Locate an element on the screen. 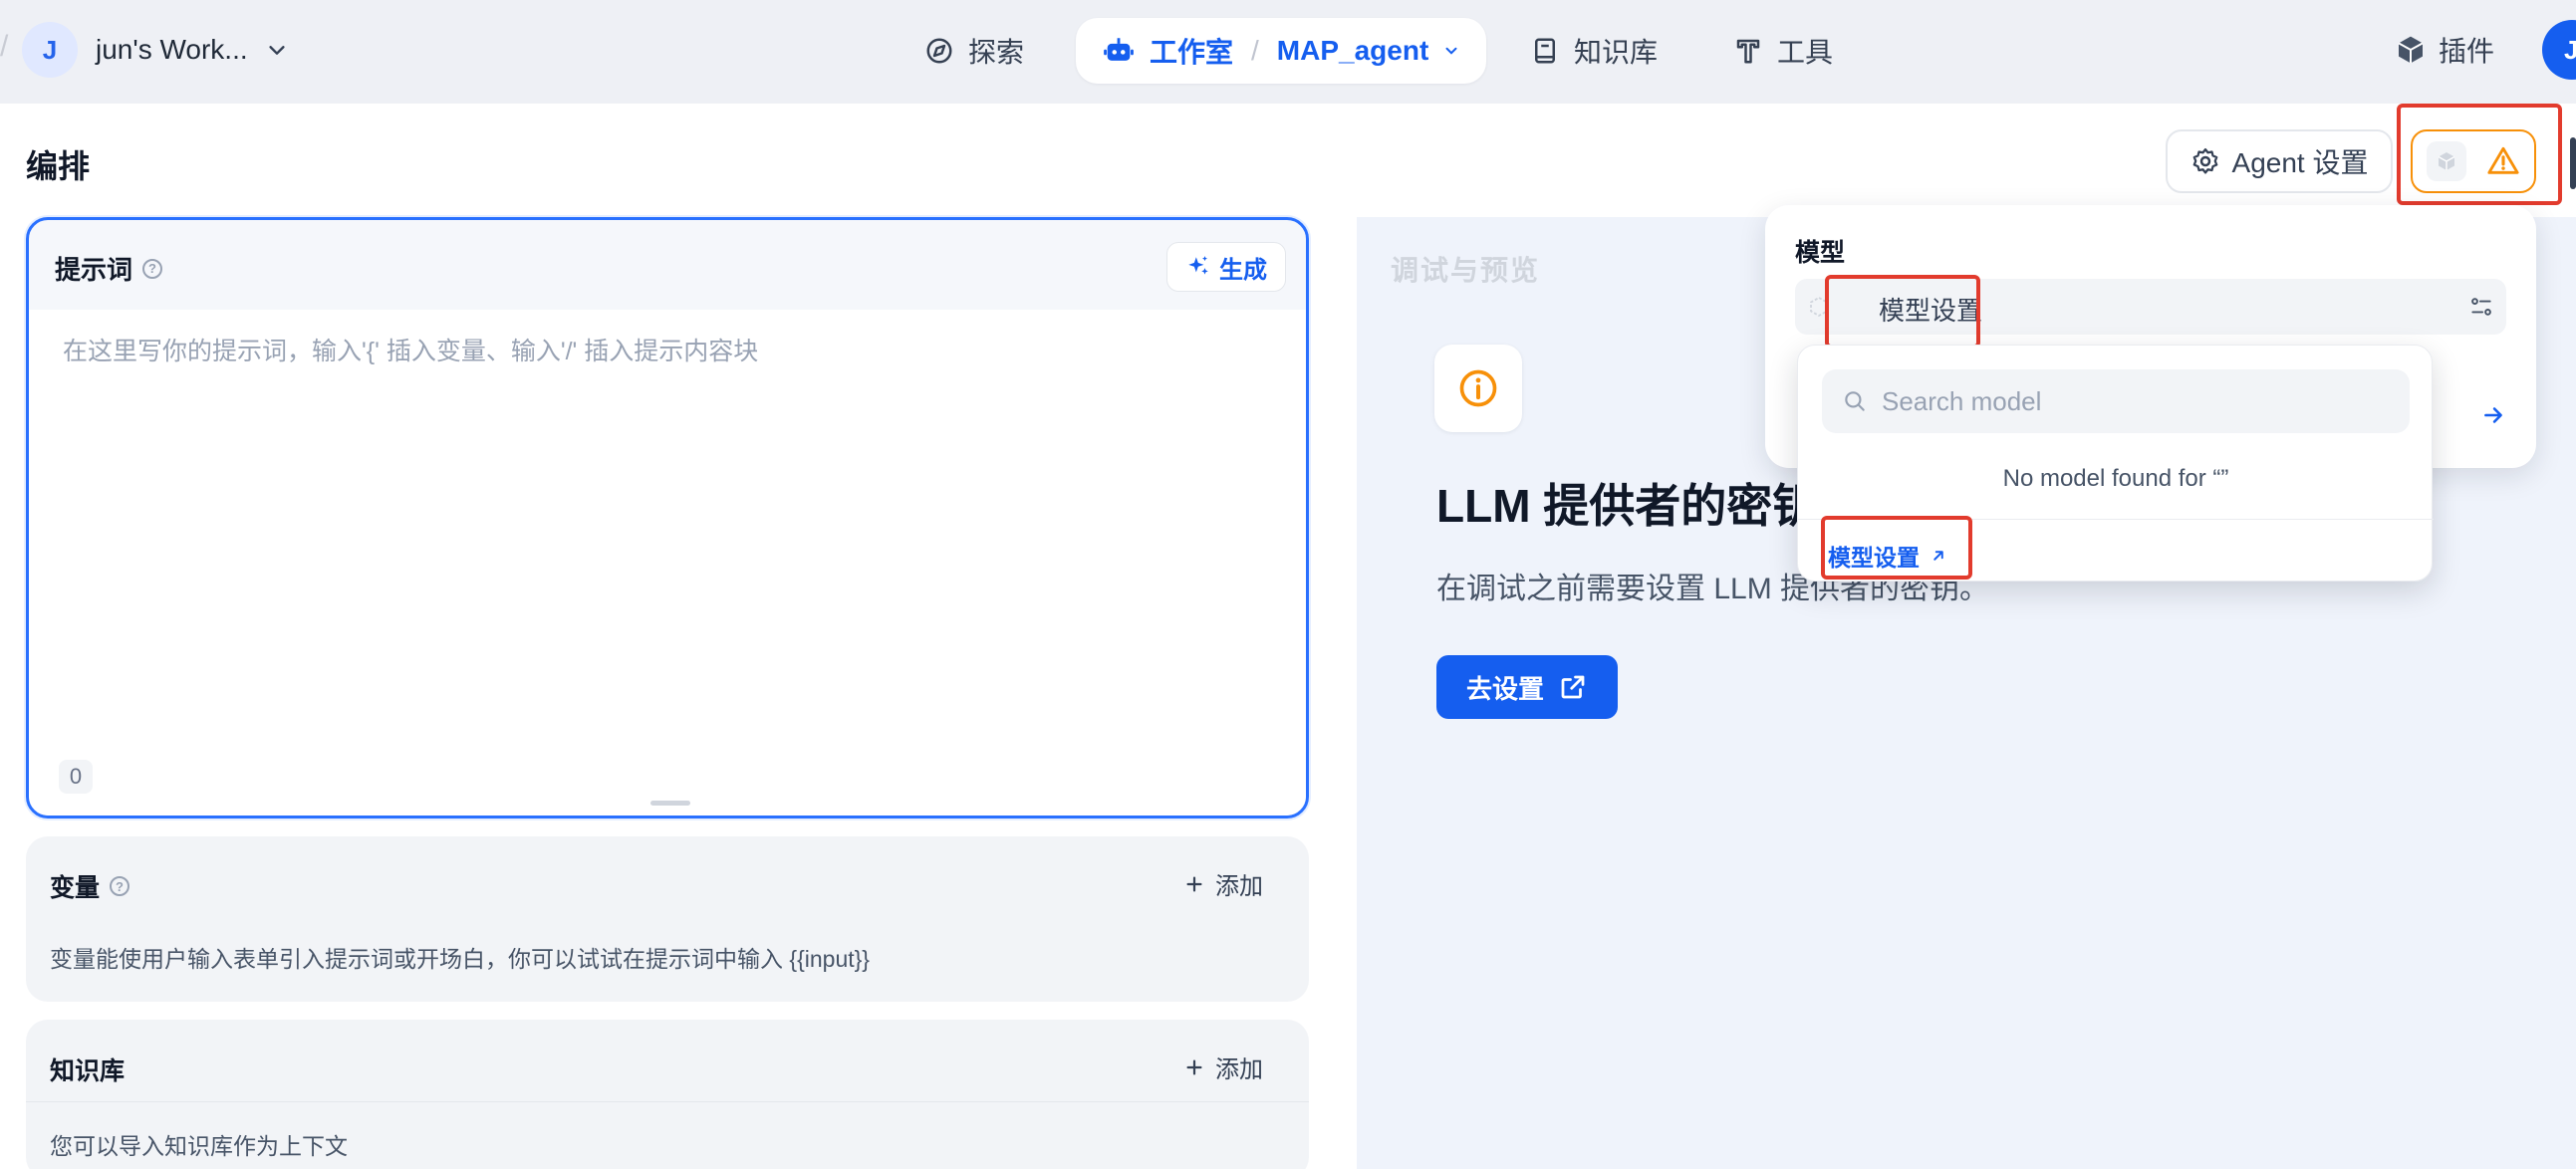 The height and width of the screenshot is (1169, 2576). nav-knowledge-label: 知识库 is located at coordinates (1616, 52).